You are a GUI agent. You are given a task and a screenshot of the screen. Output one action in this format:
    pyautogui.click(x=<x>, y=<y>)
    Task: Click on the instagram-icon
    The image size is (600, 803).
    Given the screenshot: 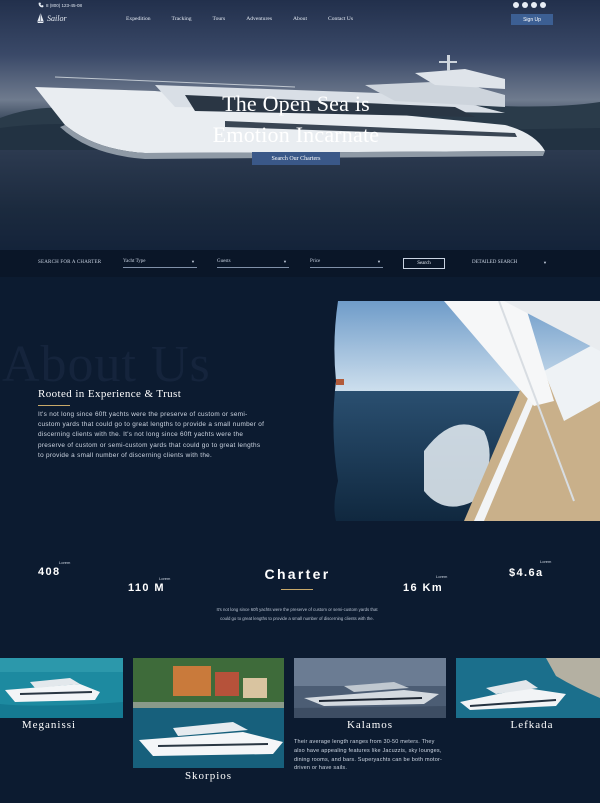 What is the action you would take?
    pyautogui.click(x=525, y=5)
    